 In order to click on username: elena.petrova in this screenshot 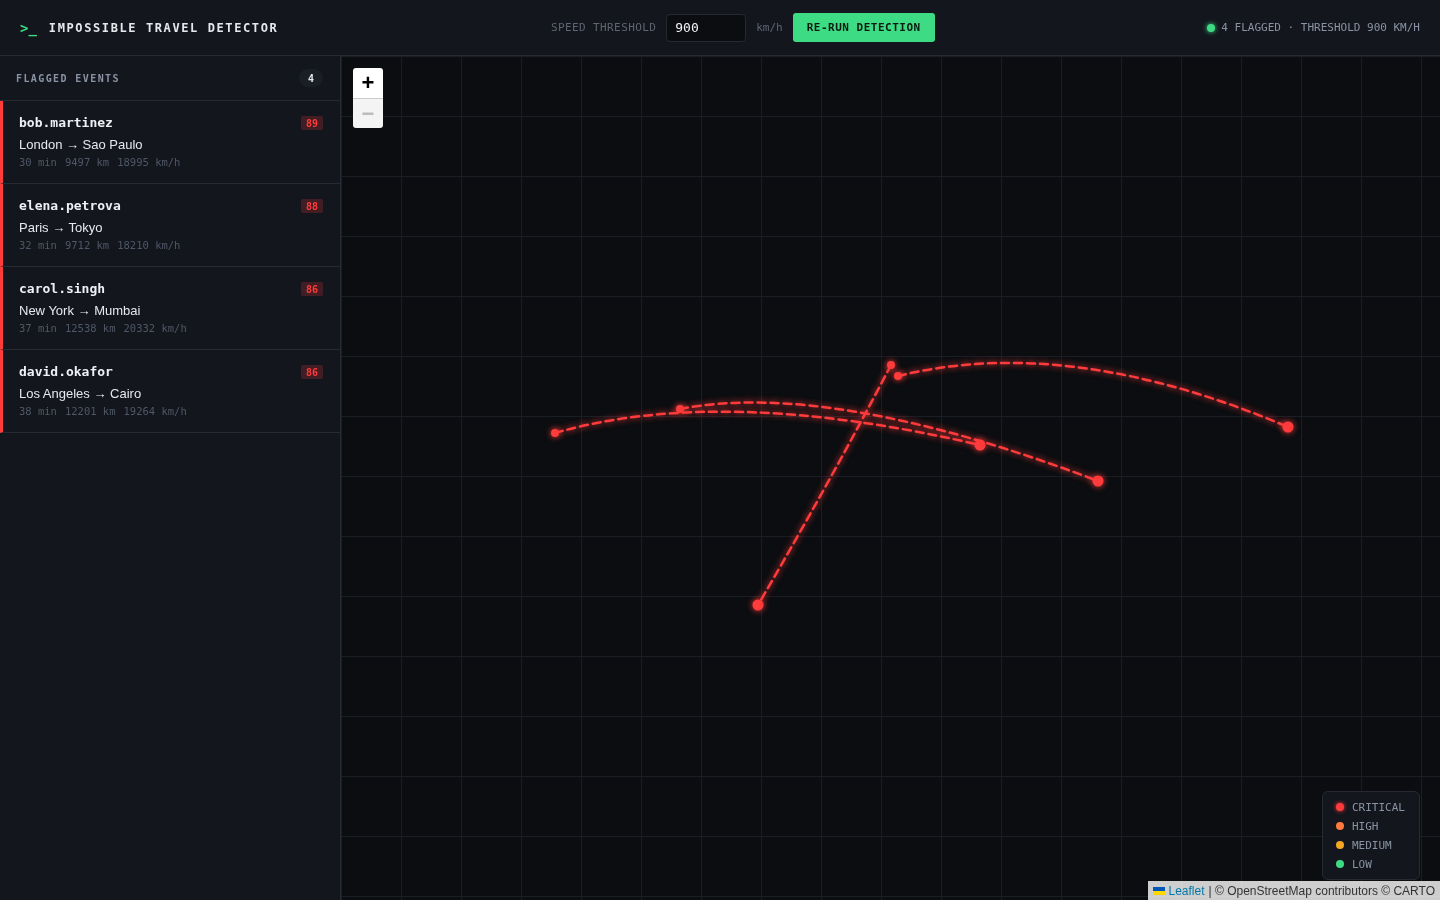, I will do `click(70, 206)`.